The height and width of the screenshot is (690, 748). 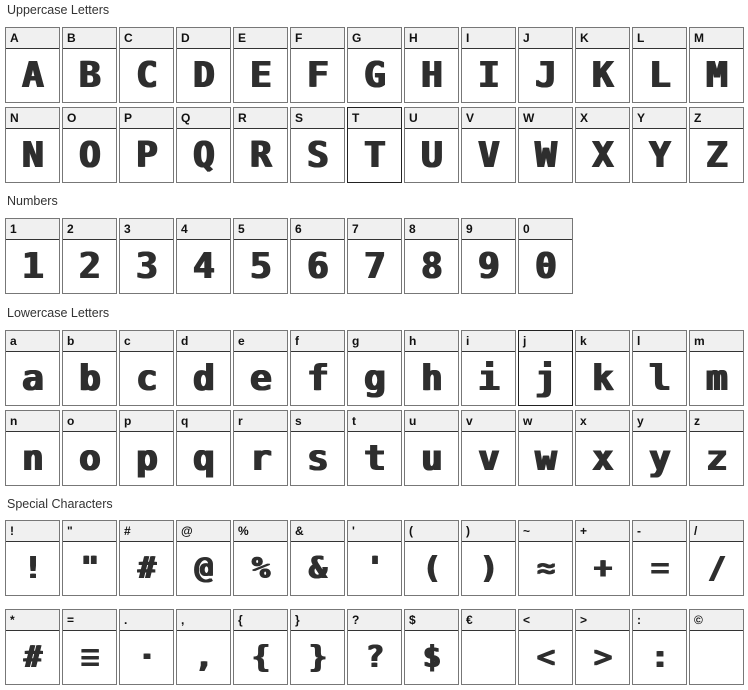 I want to click on character-cell: BB, so click(x=89, y=65).